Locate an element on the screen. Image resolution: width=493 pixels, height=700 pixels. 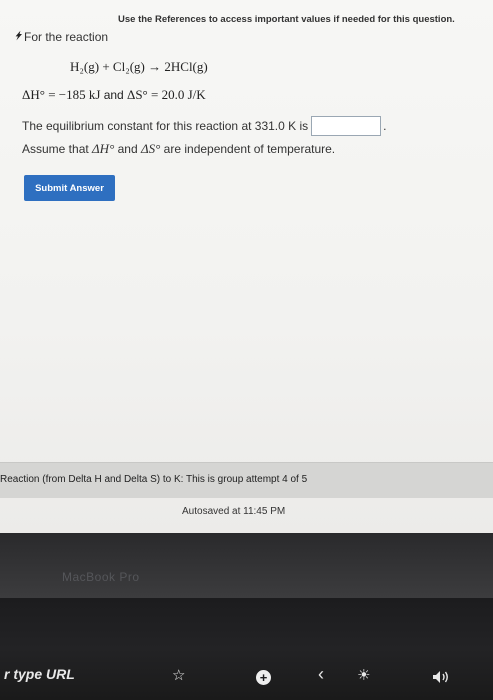
reaction-intro: For the reaction is located at coordinates (66, 37).